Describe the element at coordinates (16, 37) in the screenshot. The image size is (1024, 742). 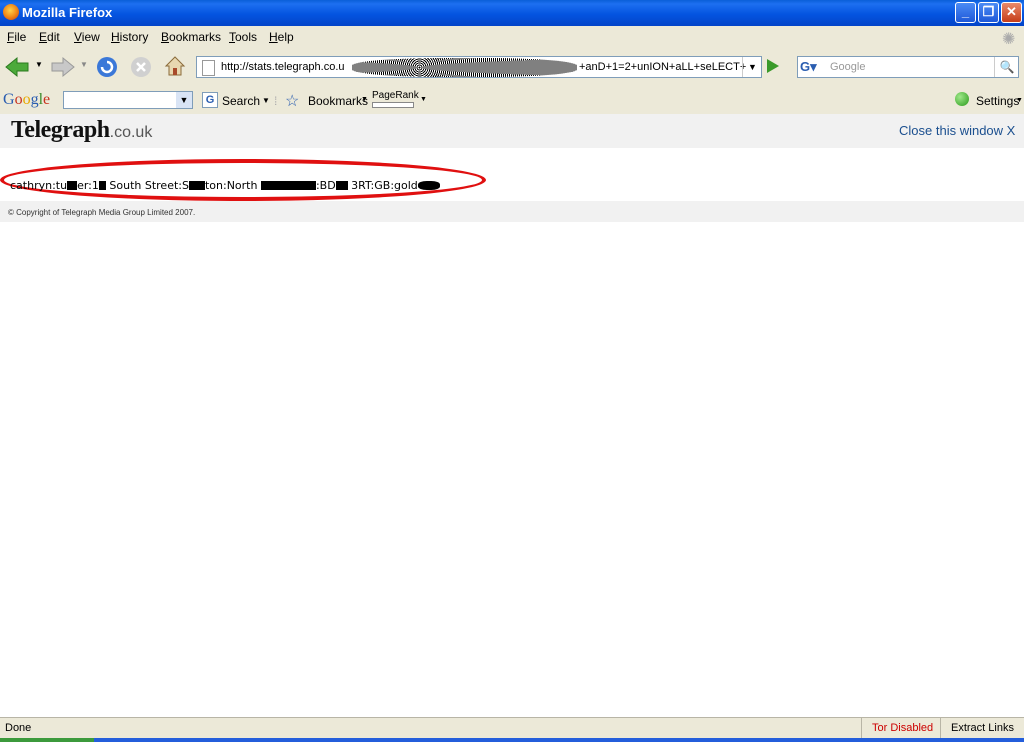
I see `menu-file: File` at that location.